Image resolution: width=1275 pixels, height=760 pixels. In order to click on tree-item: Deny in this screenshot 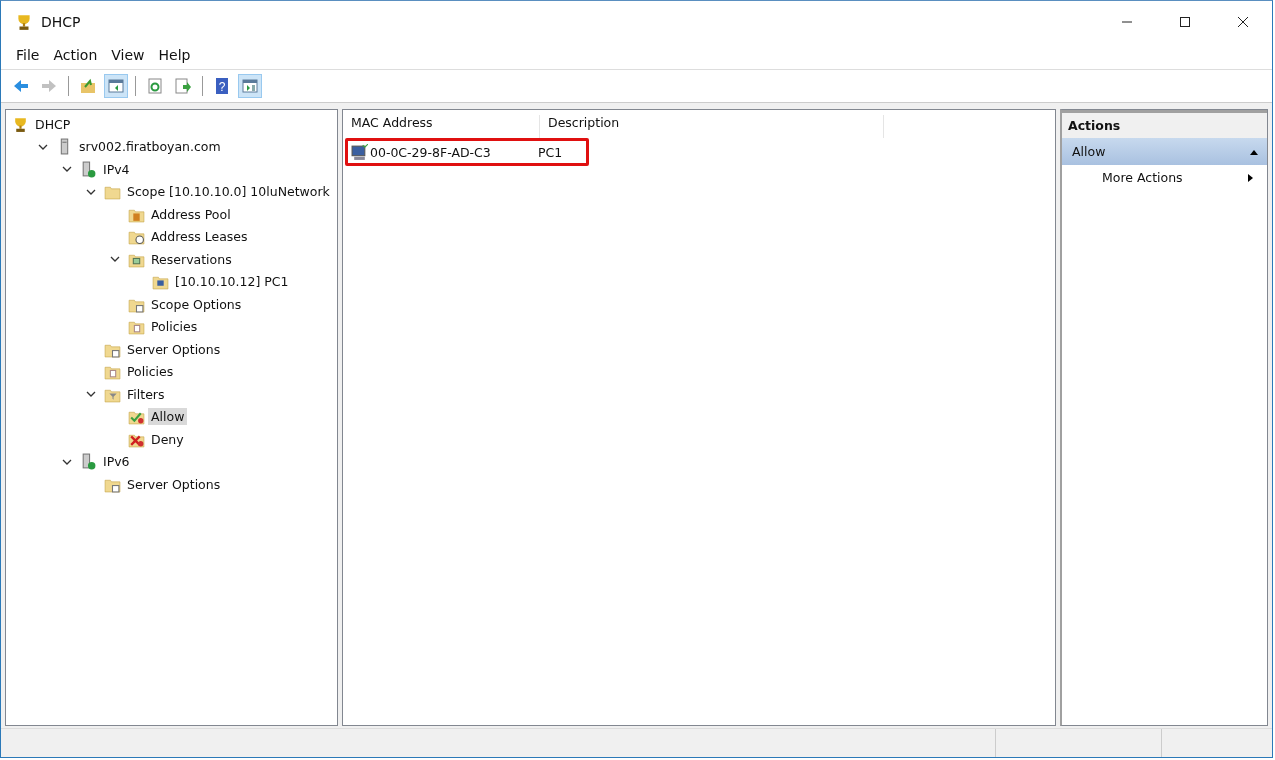, I will do `click(167, 439)`.